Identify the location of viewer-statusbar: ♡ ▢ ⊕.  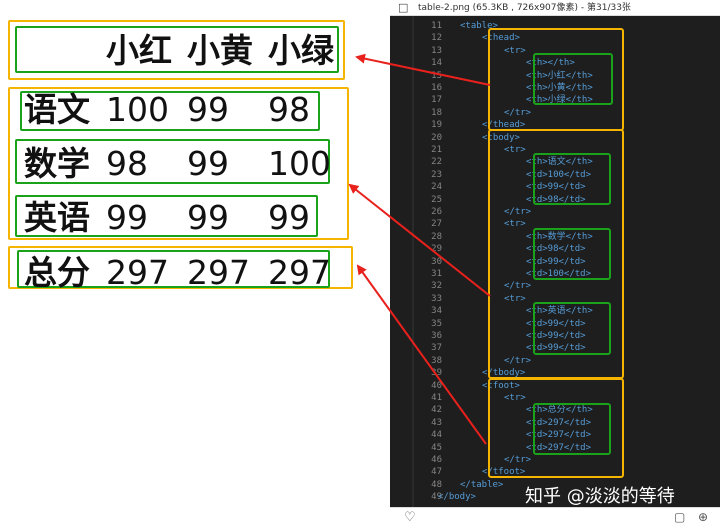
(555, 517).